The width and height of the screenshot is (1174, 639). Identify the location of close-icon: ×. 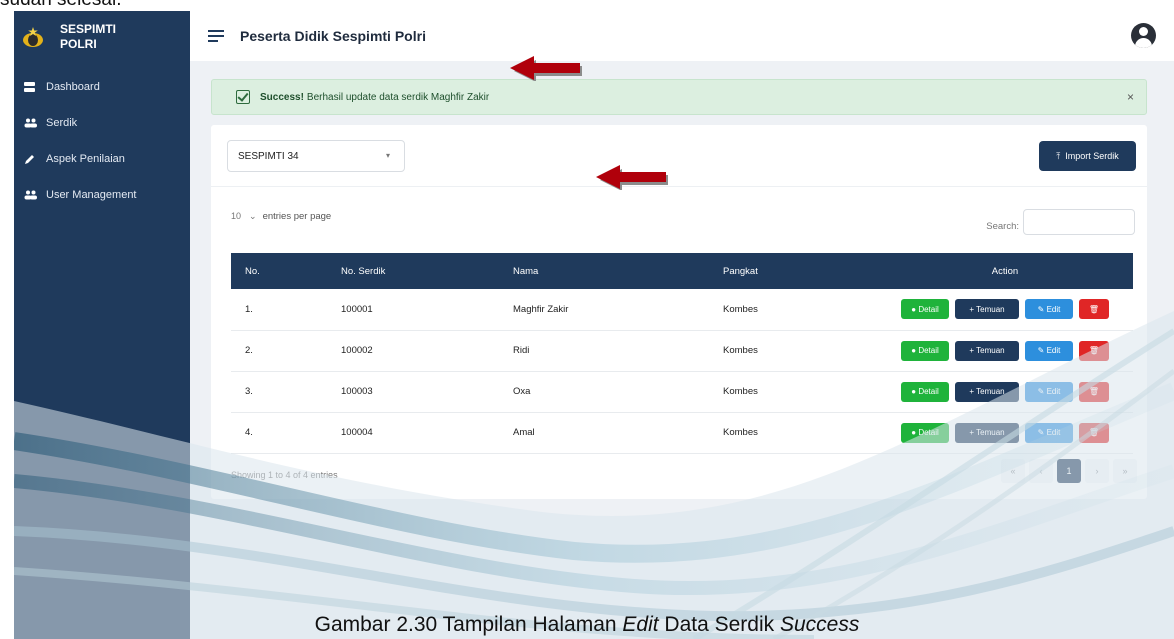
(1130, 97).